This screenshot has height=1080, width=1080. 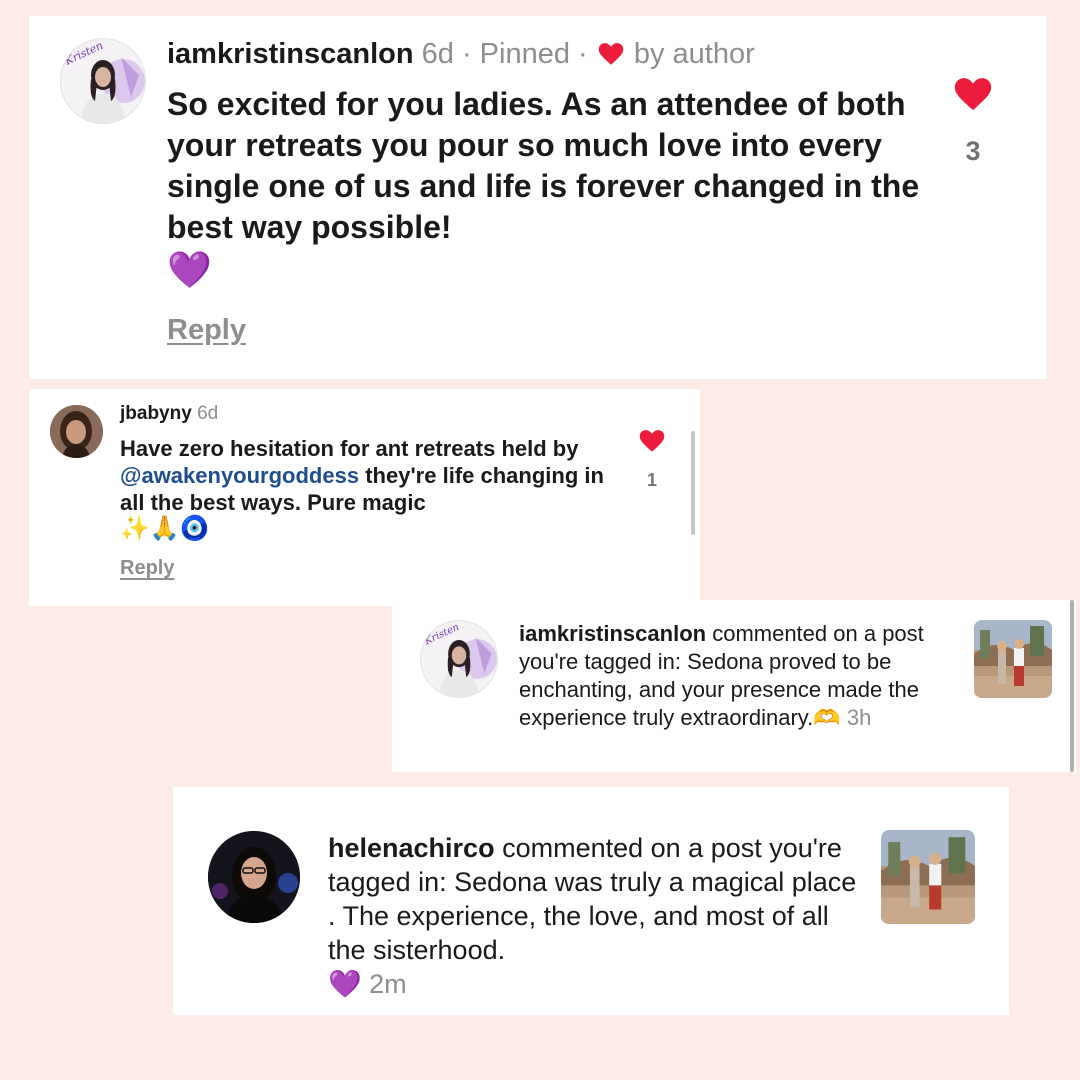 I want to click on jbabyny-avatar-image, so click(x=76, y=431).